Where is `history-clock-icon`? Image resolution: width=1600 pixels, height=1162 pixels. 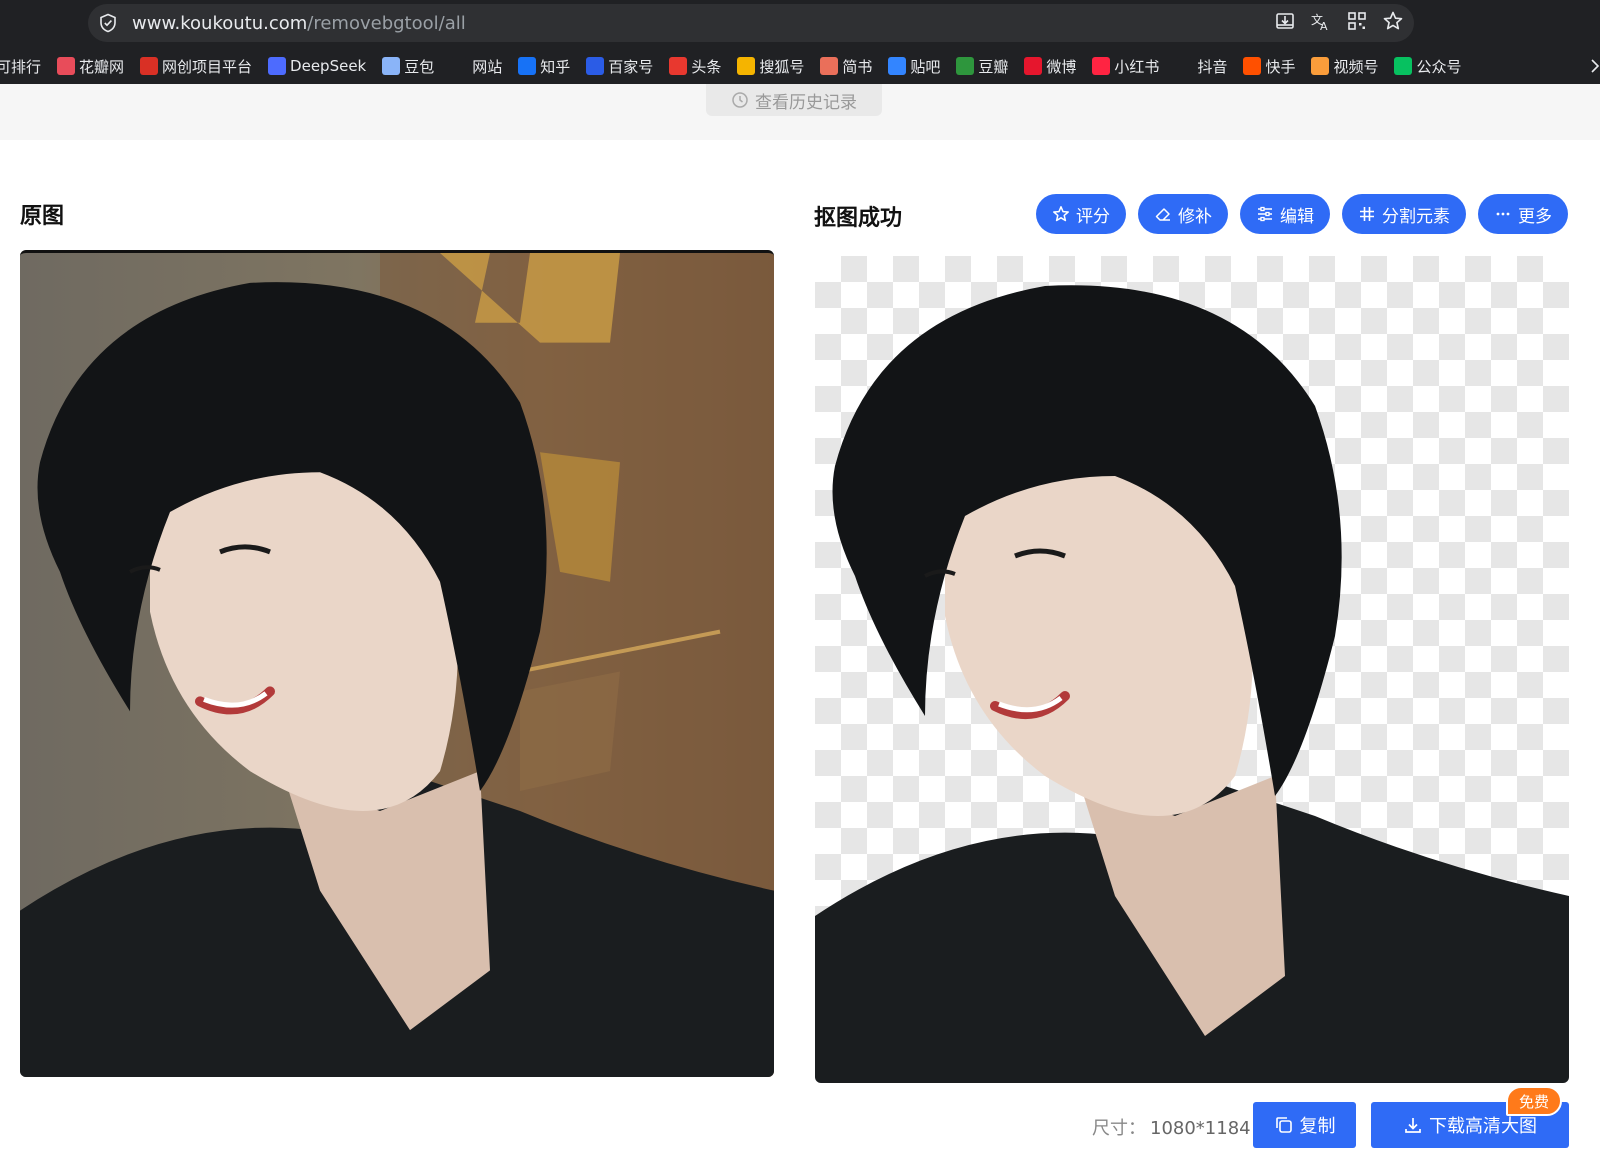
history-clock-icon is located at coordinates (740, 100).